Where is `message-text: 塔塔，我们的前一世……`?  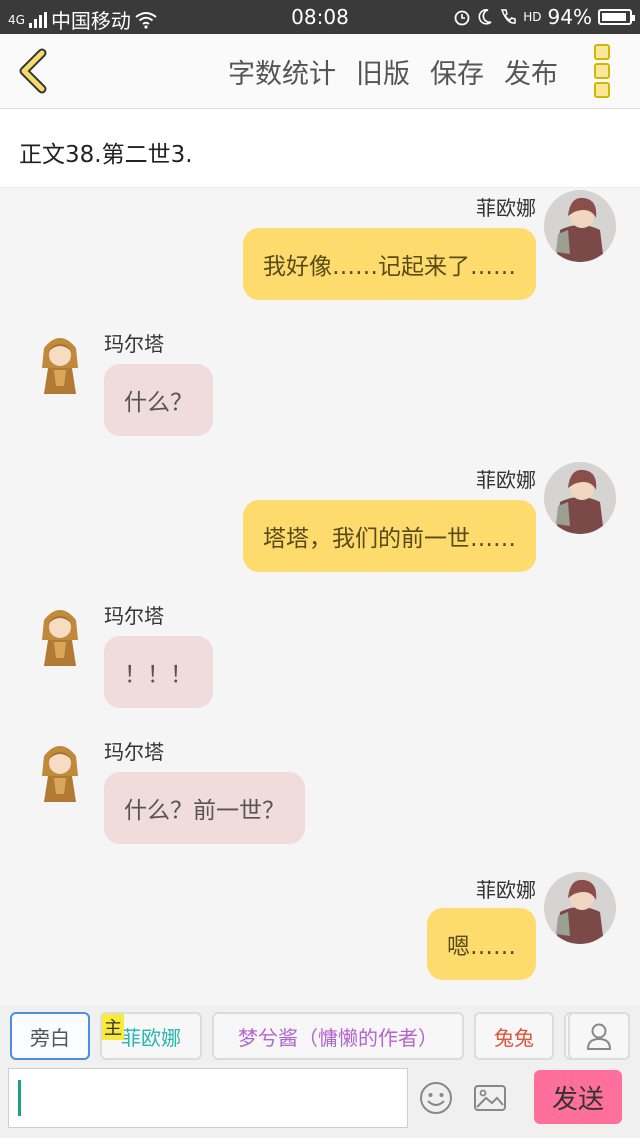
message-text: 塔塔，我们的前一世…… is located at coordinates (389, 539).